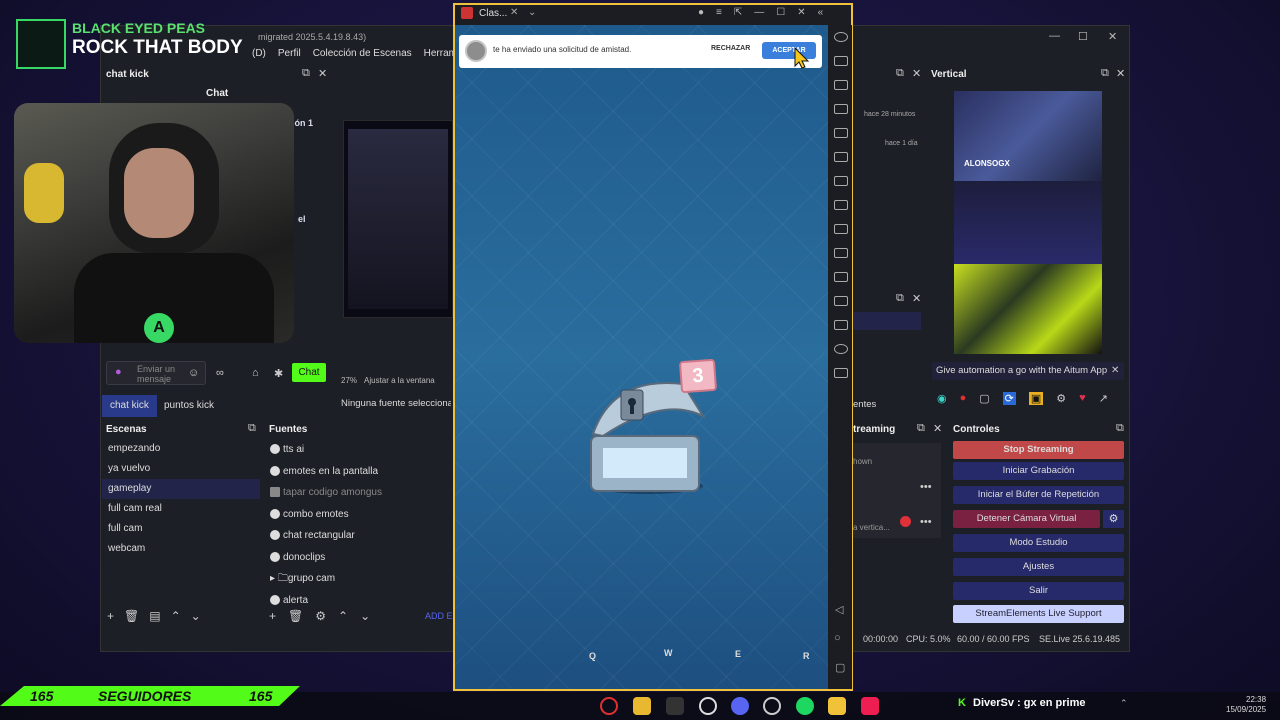 The width and height of the screenshot is (1280, 720). I want to click on replay-buffer-button: Iniciar el Búfer de Repetición, so click(1038, 495).